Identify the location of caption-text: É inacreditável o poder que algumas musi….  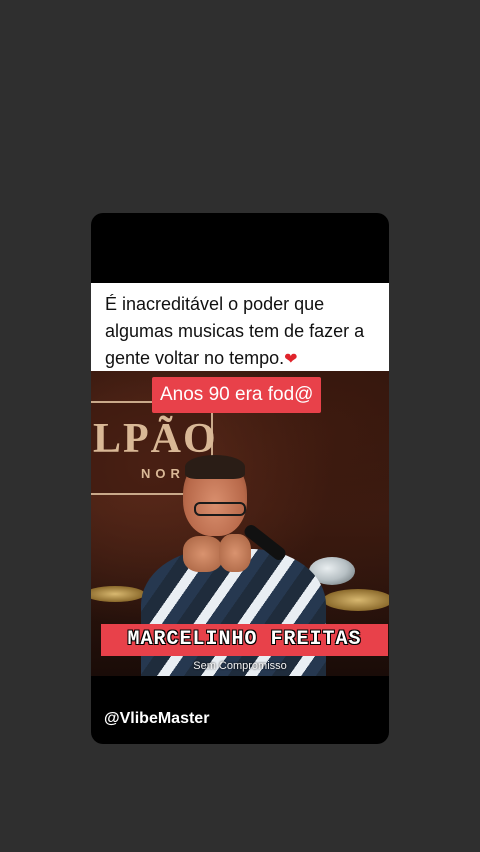
(235, 331).